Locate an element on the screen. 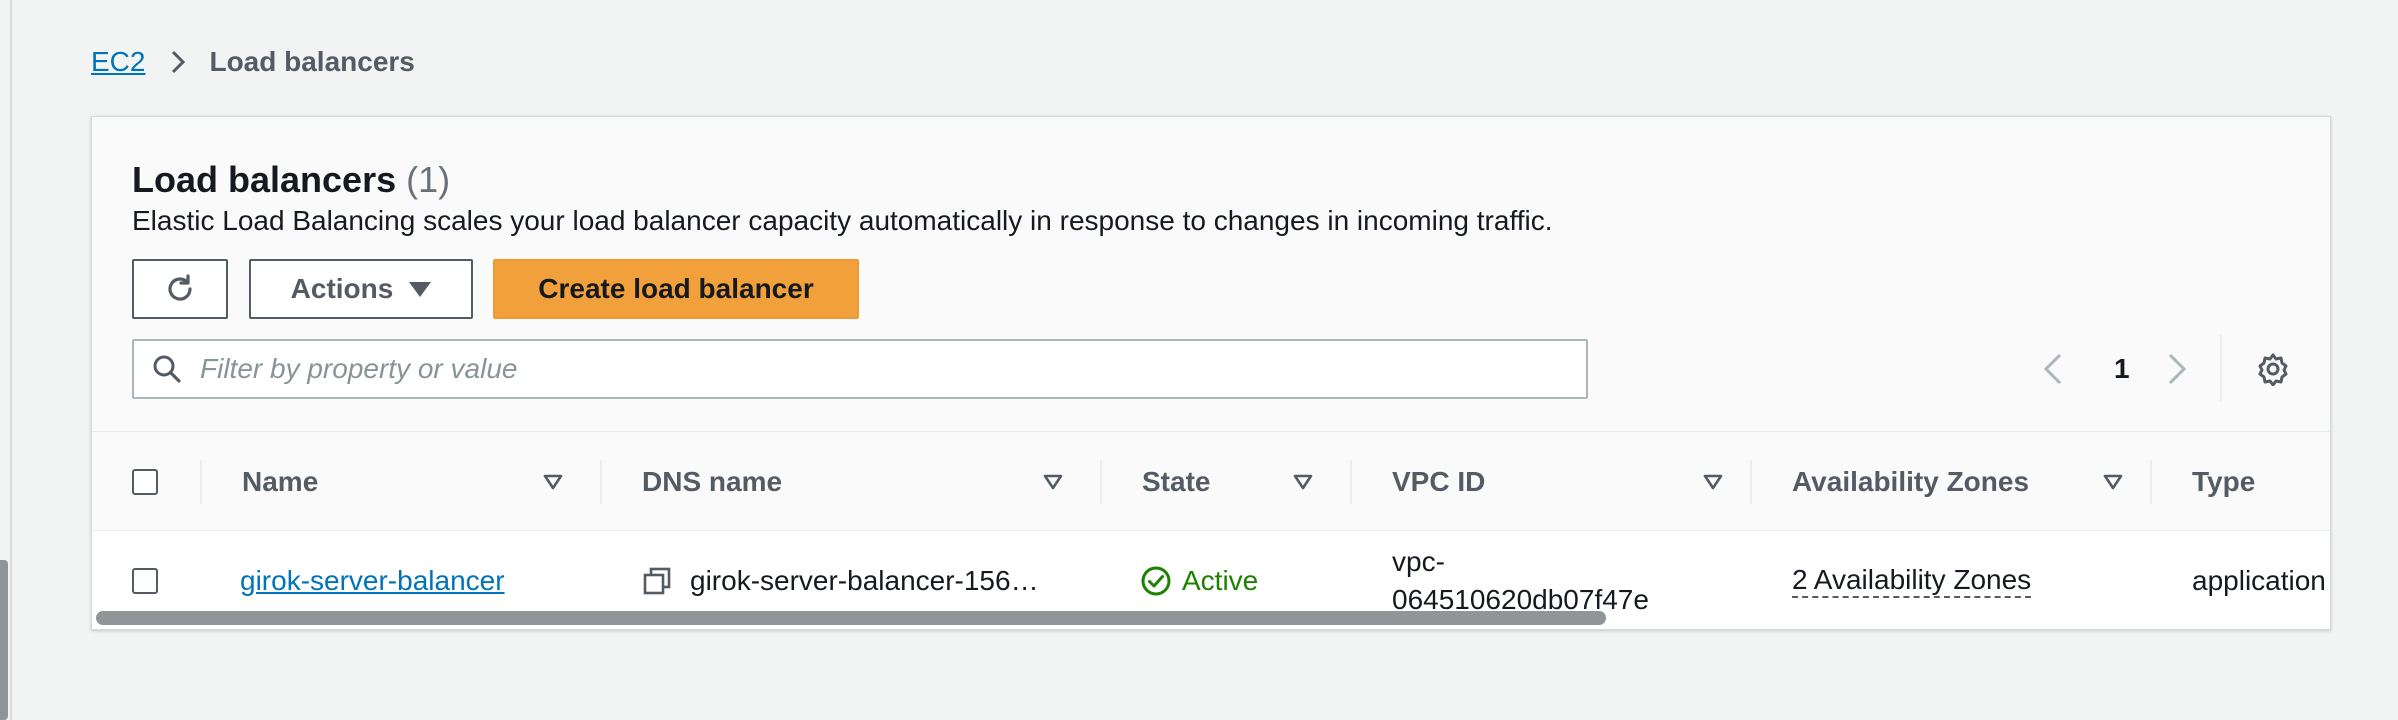  status-badge: Active is located at coordinates (1199, 581).